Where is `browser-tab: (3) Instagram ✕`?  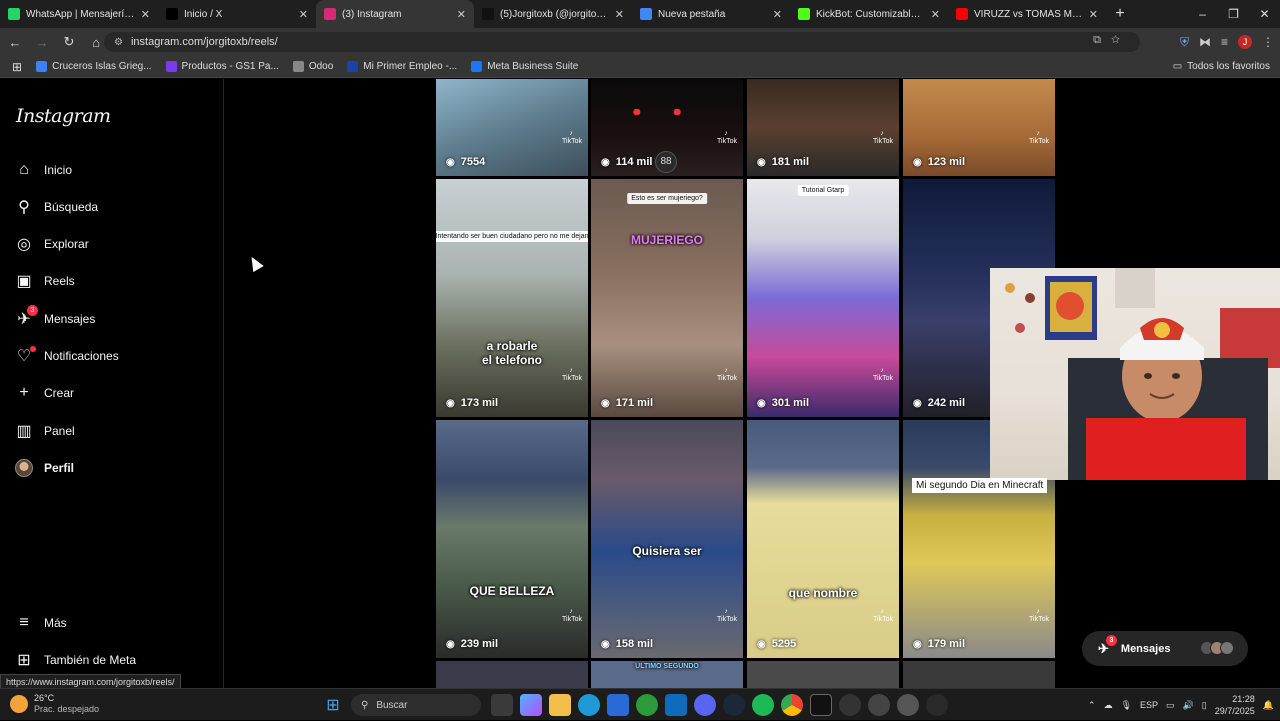
browser-tab: (3) Instagram ✕ is located at coordinates (395, 14).